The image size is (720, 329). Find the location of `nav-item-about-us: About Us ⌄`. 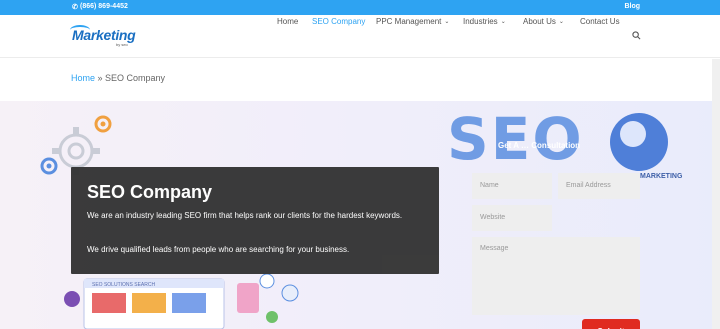

nav-item-about-us: About Us ⌄ is located at coordinates (543, 21).